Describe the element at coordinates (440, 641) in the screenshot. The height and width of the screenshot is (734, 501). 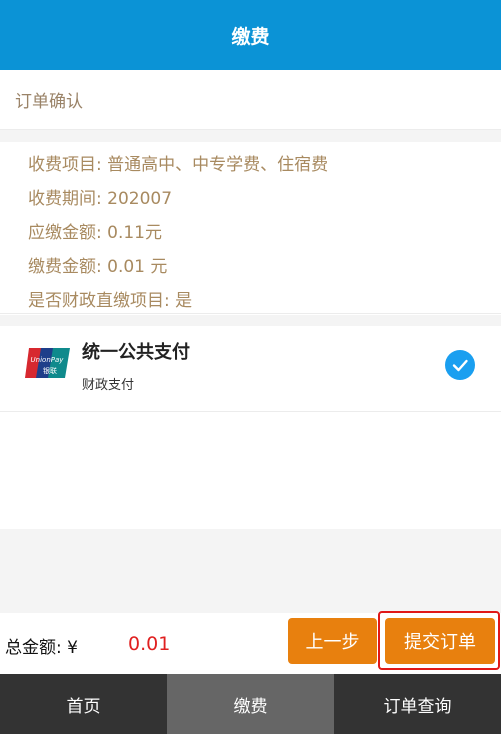
I see `submit-order-button: 提交订单` at that location.